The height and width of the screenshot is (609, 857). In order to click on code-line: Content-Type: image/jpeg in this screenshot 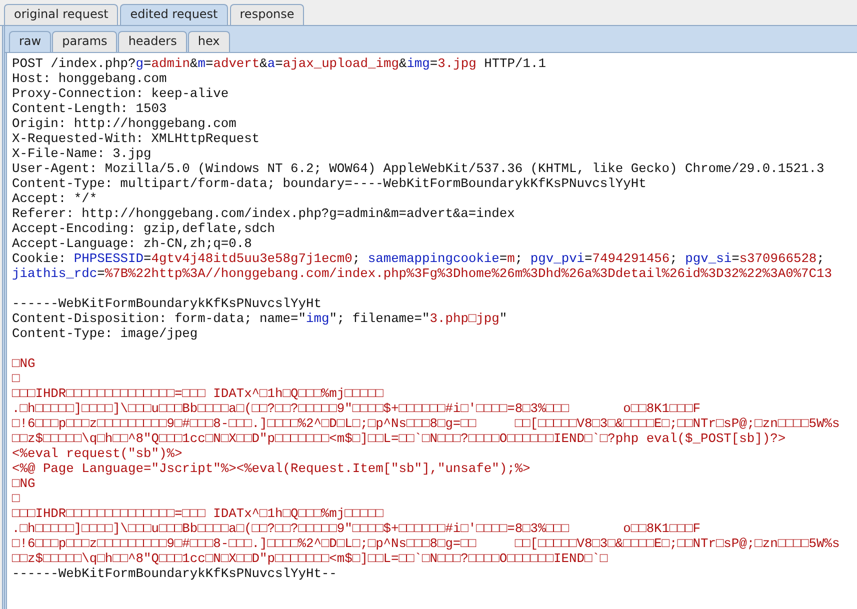, I will do `click(105, 333)`.